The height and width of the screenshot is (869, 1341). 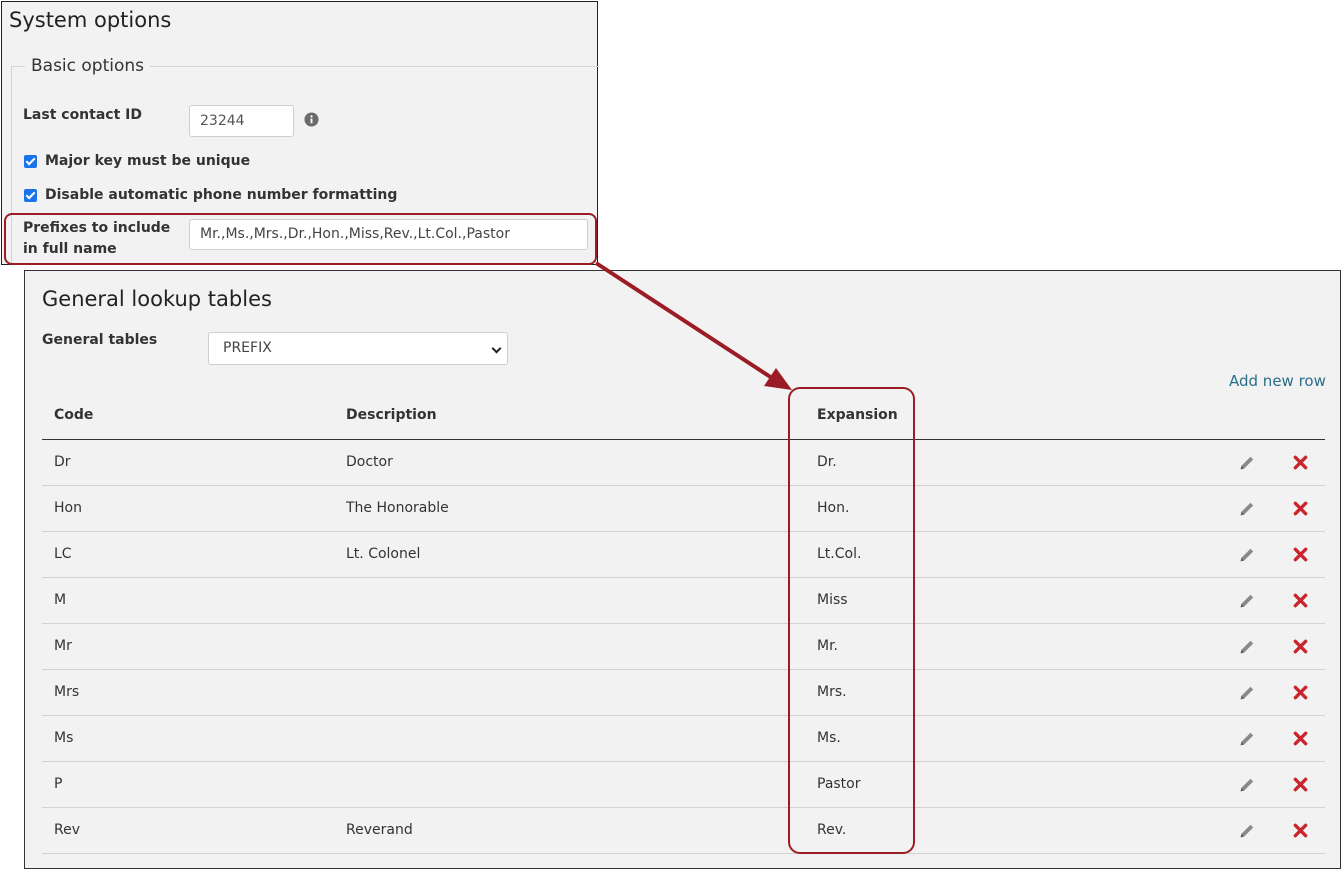 What do you see at coordinates (683, 831) in the screenshot?
I see `table-row: Rev Reverand Rev.` at bounding box center [683, 831].